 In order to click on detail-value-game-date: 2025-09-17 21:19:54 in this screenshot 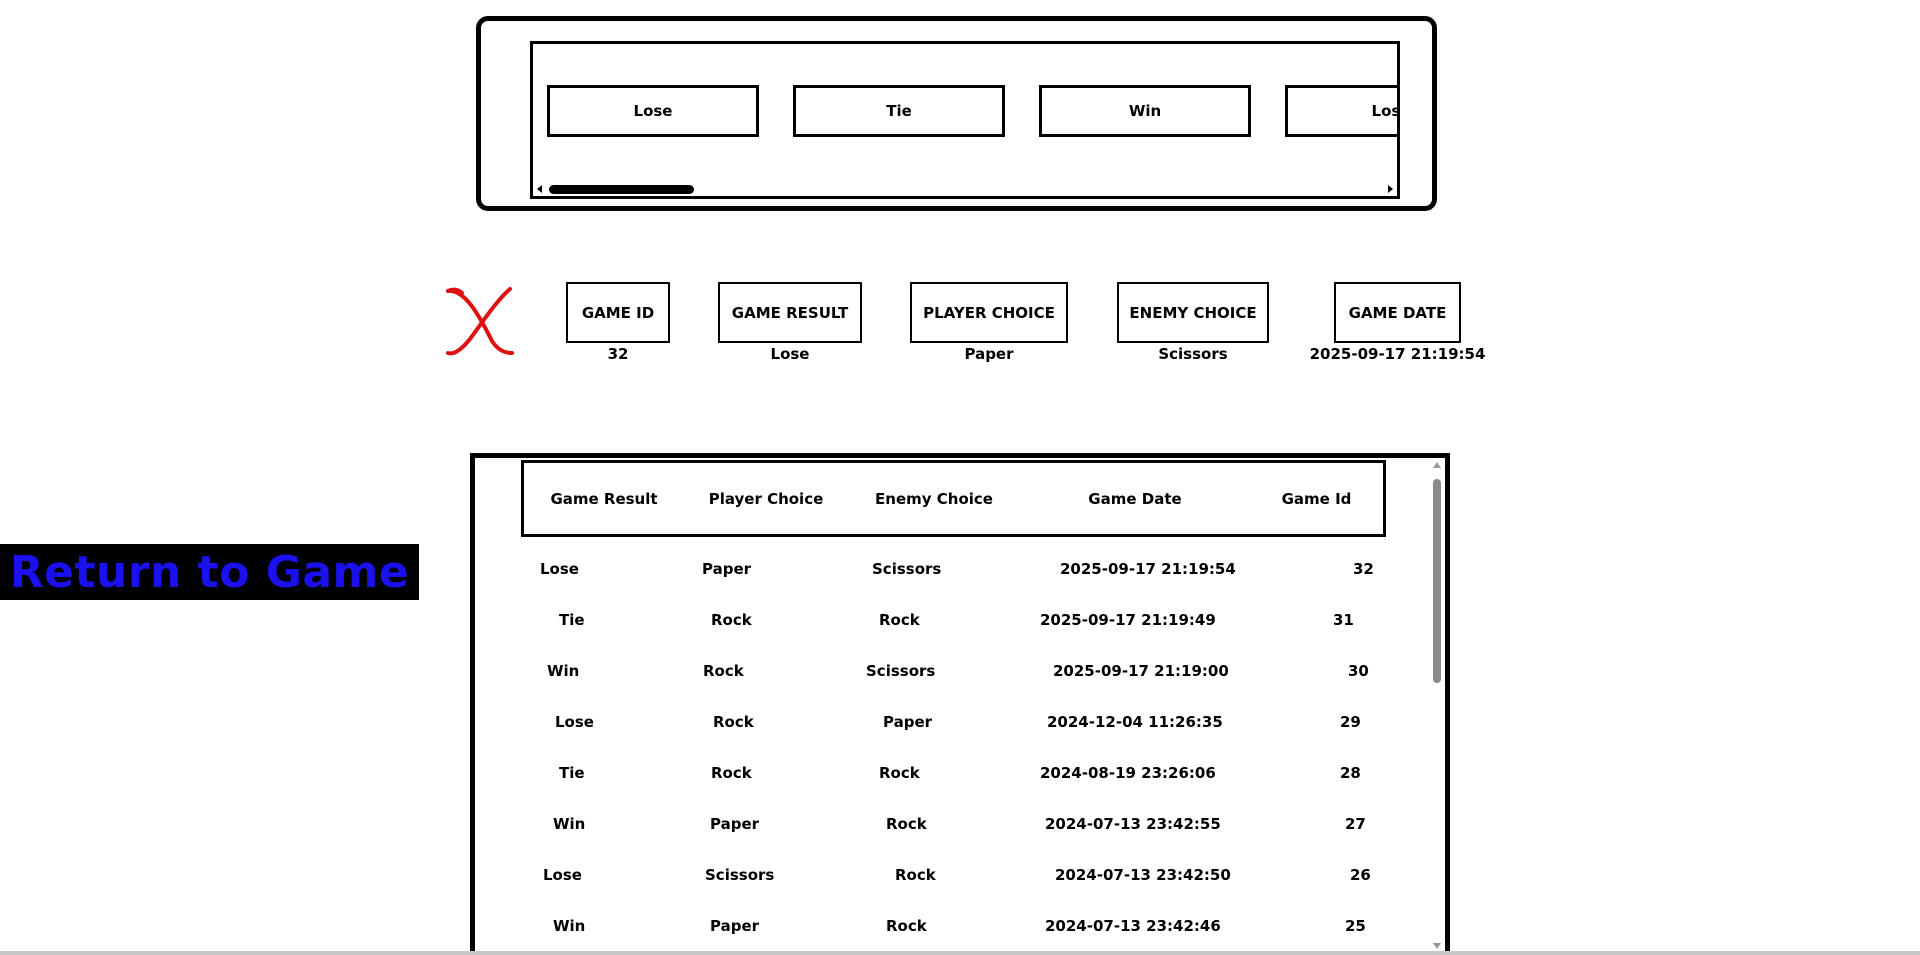, I will do `click(1397, 354)`.